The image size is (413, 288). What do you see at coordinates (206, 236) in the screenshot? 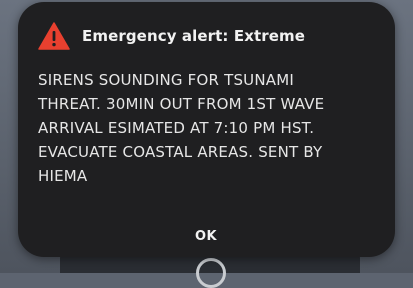
I see `ok-button: OK` at bounding box center [206, 236].